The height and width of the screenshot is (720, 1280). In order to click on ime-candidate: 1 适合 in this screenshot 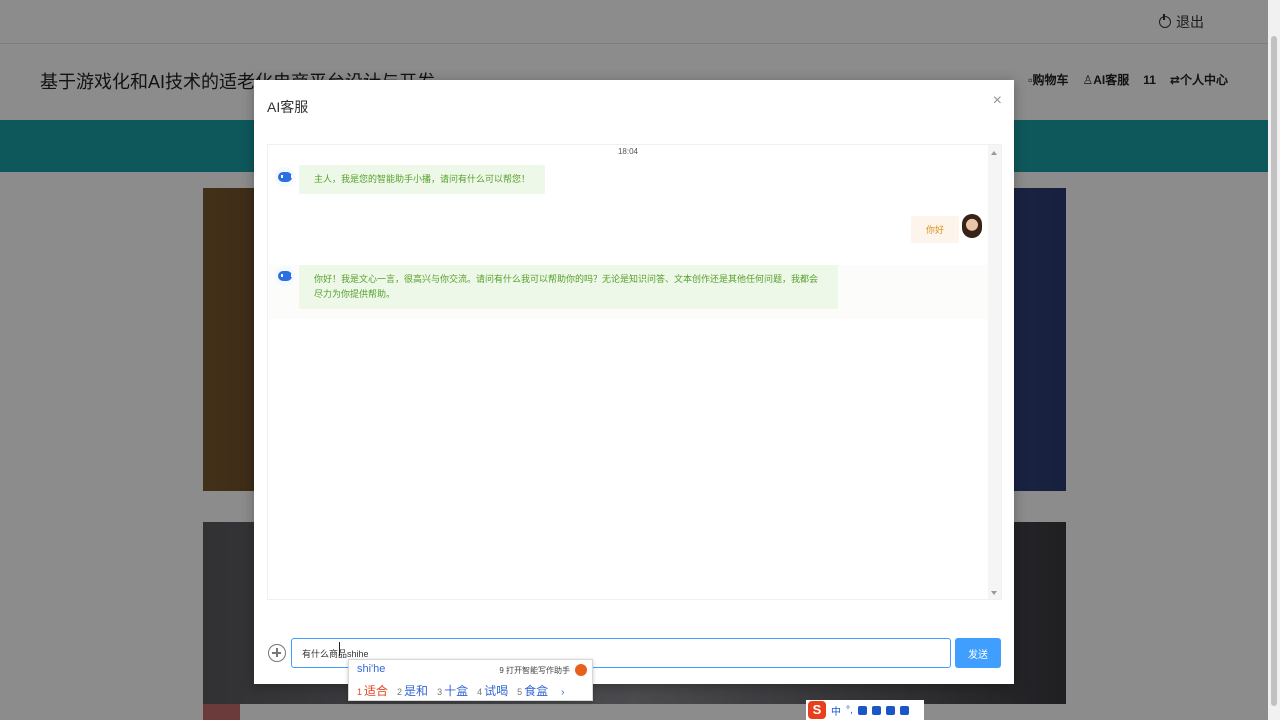, I will do `click(372, 690)`.